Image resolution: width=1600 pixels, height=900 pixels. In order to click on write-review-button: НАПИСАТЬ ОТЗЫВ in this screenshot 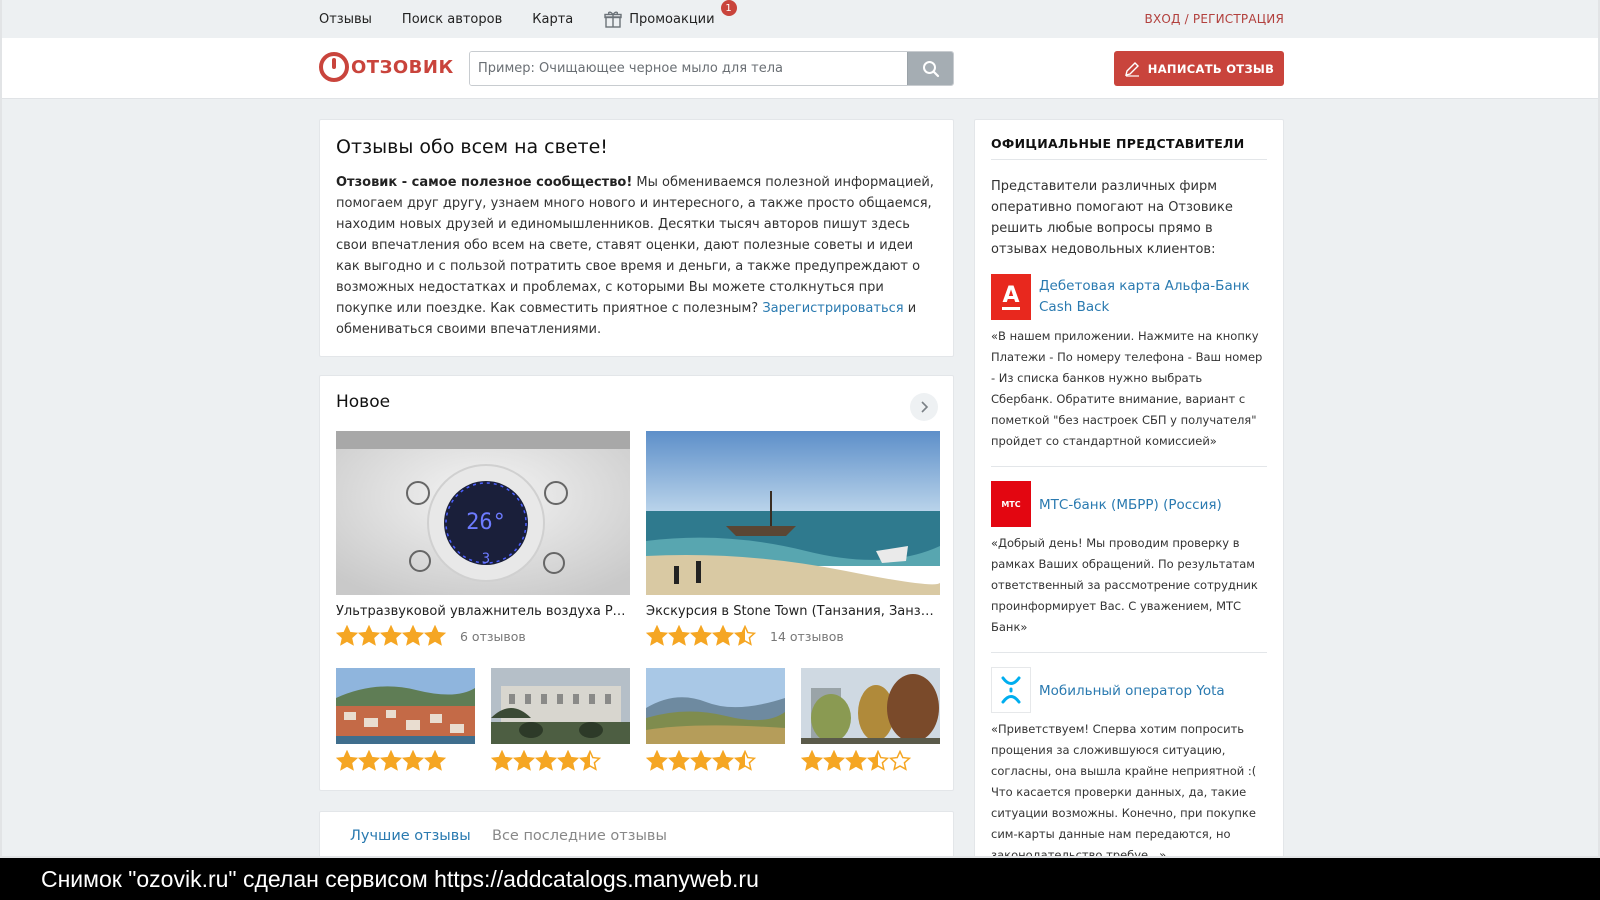, I will do `click(1199, 68)`.